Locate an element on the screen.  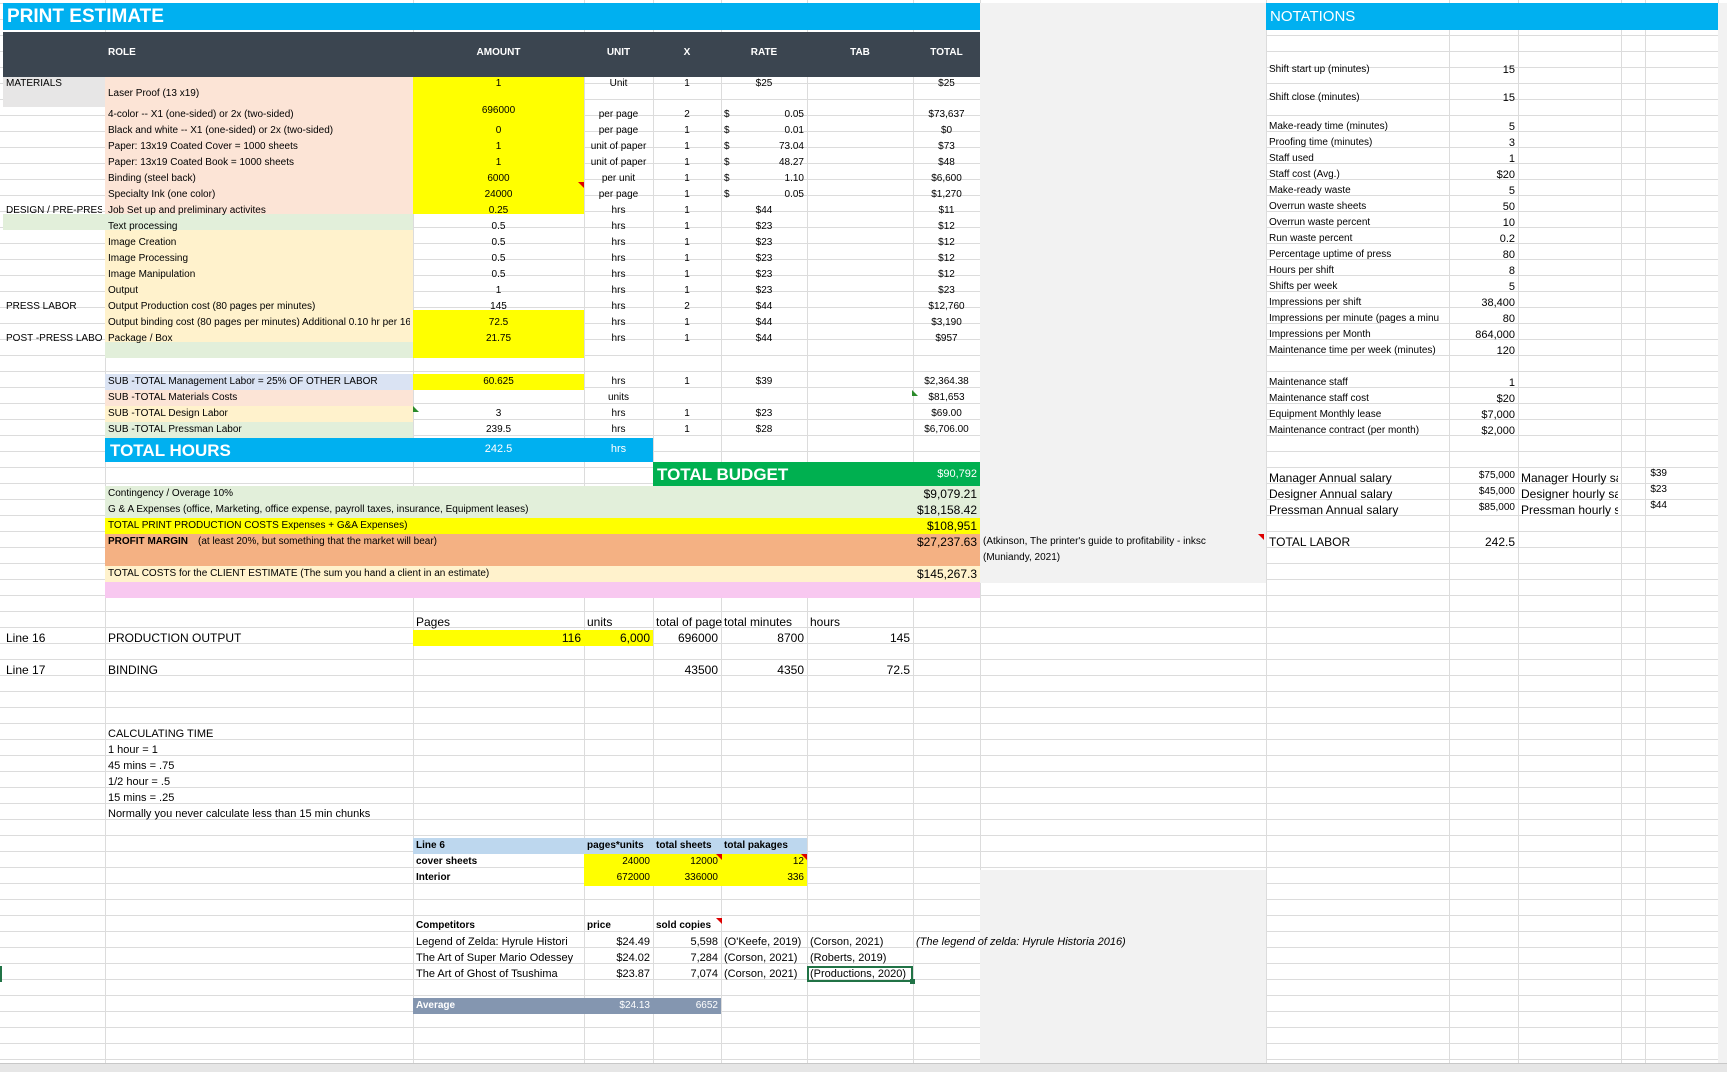
notation-label: Equipment Monthly lease is located at coordinates (1357, 415).